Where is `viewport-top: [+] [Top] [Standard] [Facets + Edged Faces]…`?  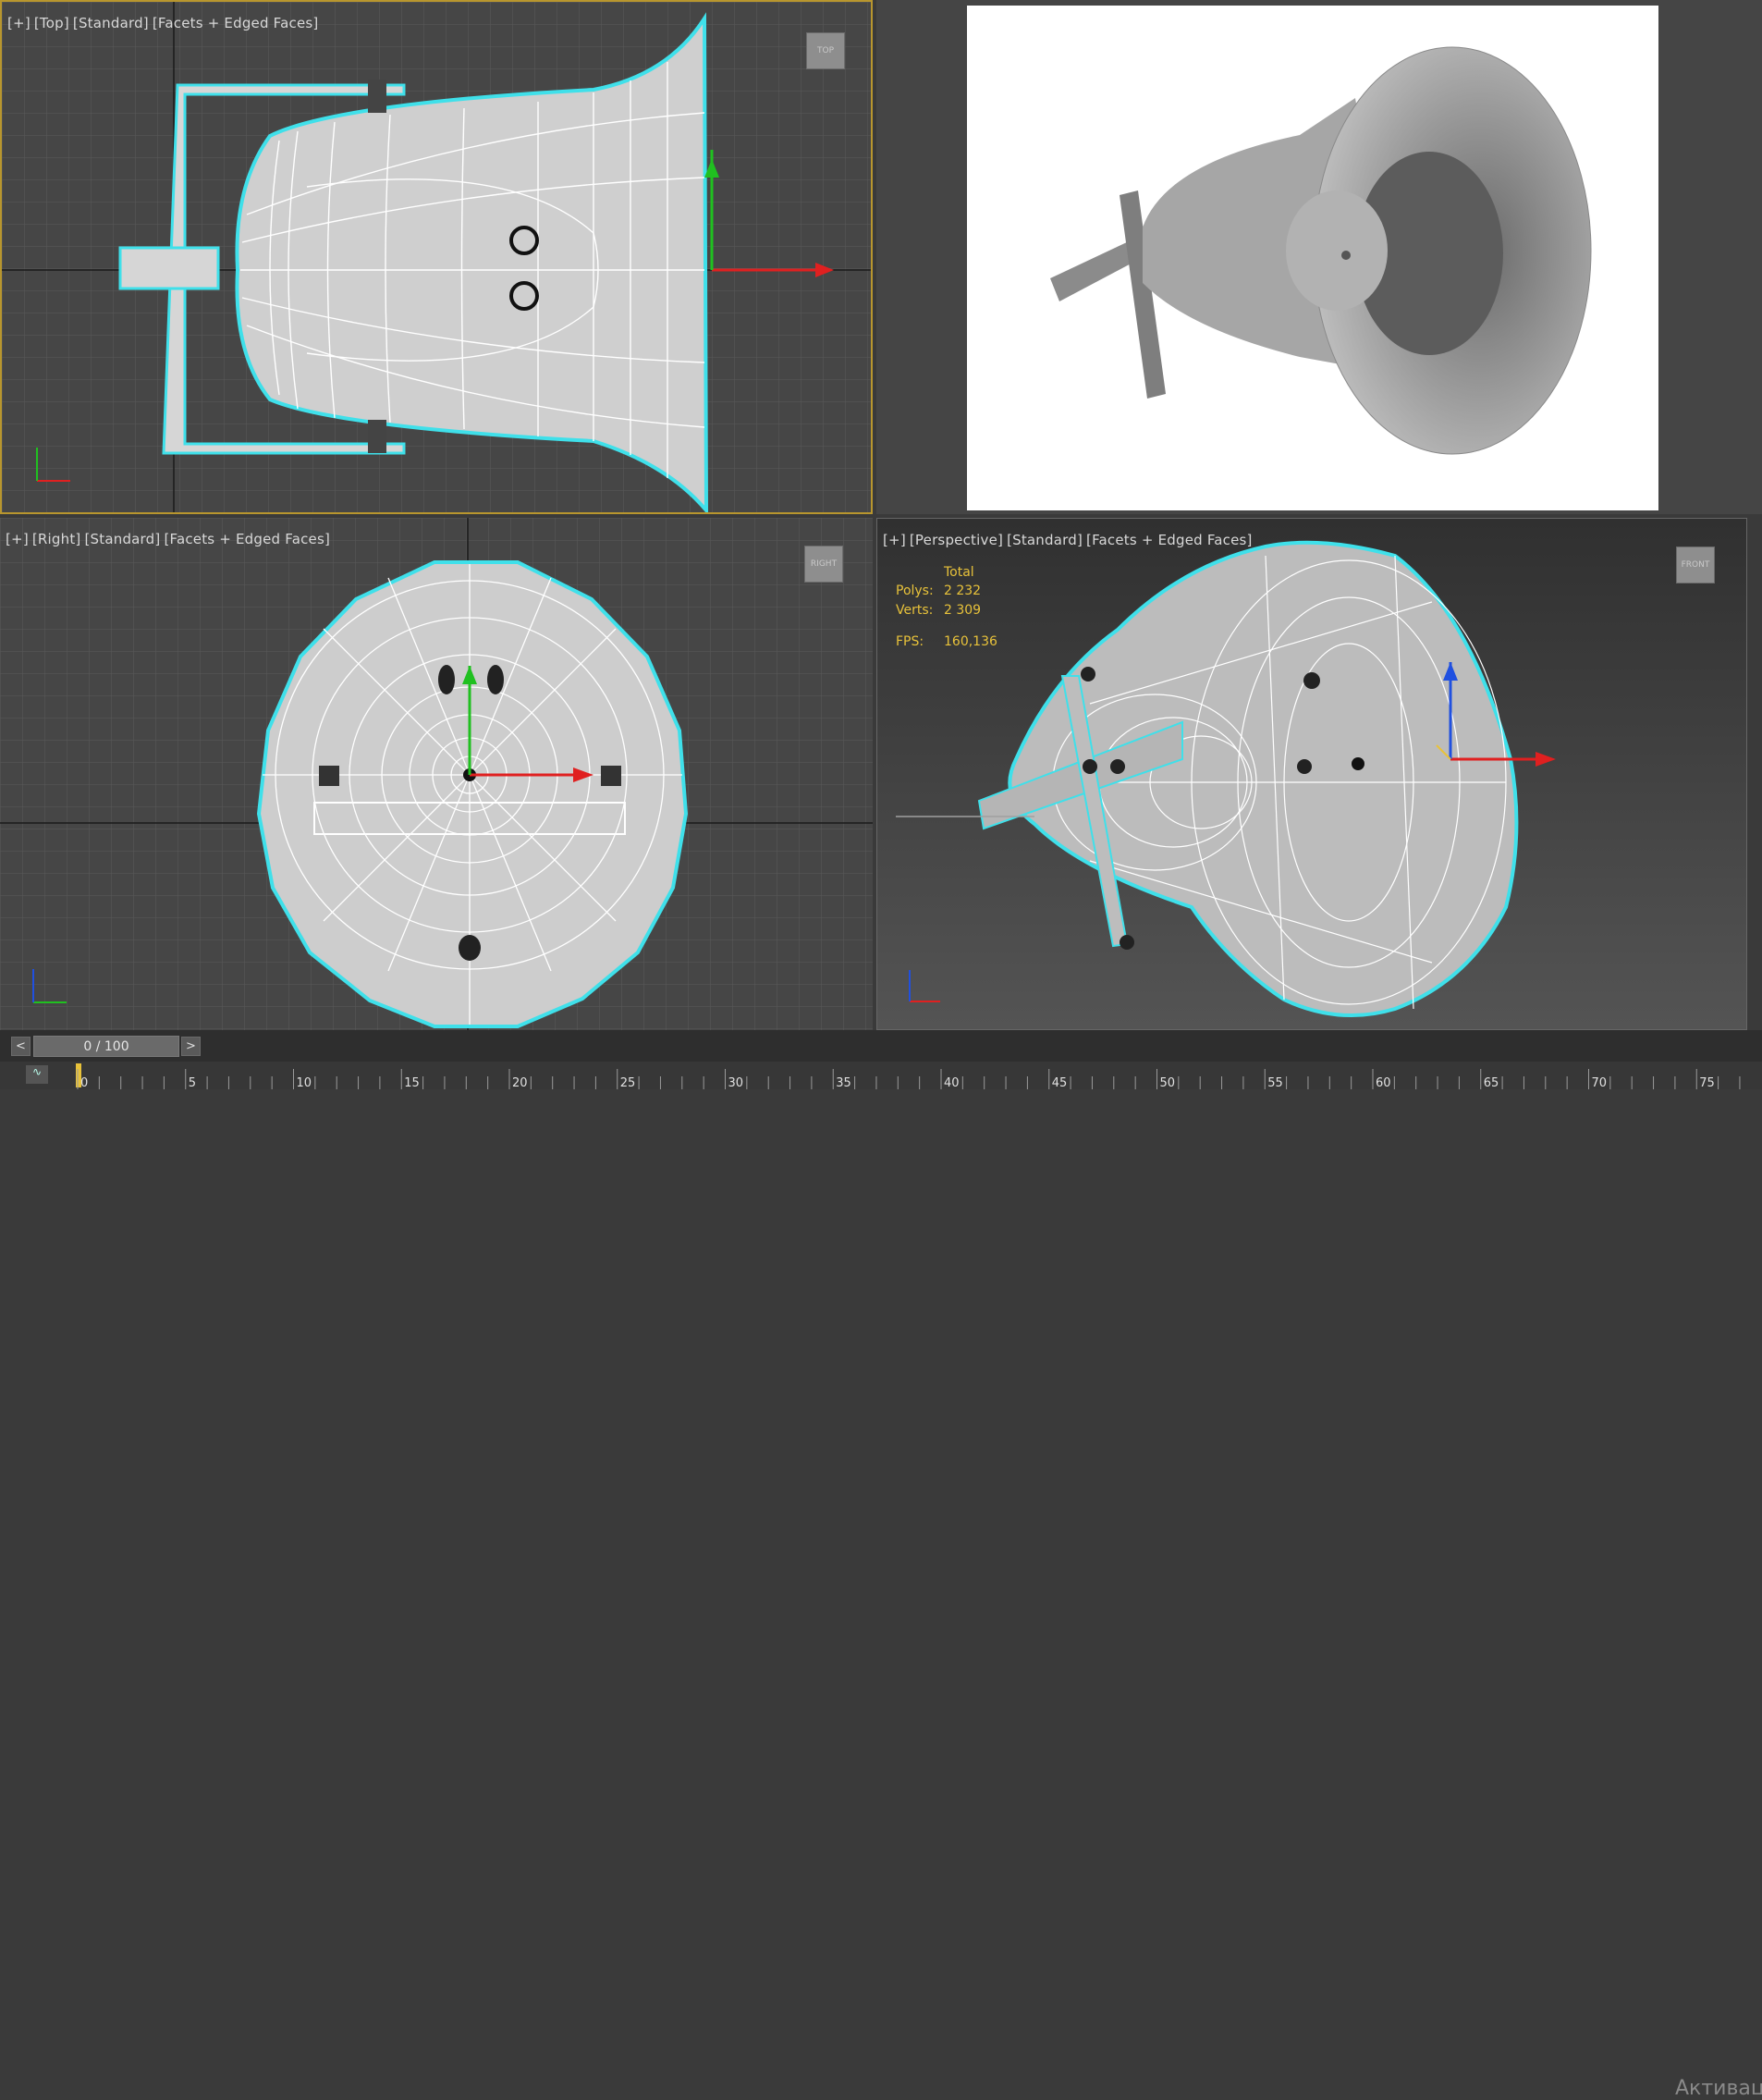
viewport-top: [+] [Top] [Standard] [Facets + Edged Faces]… is located at coordinates (436, 257).